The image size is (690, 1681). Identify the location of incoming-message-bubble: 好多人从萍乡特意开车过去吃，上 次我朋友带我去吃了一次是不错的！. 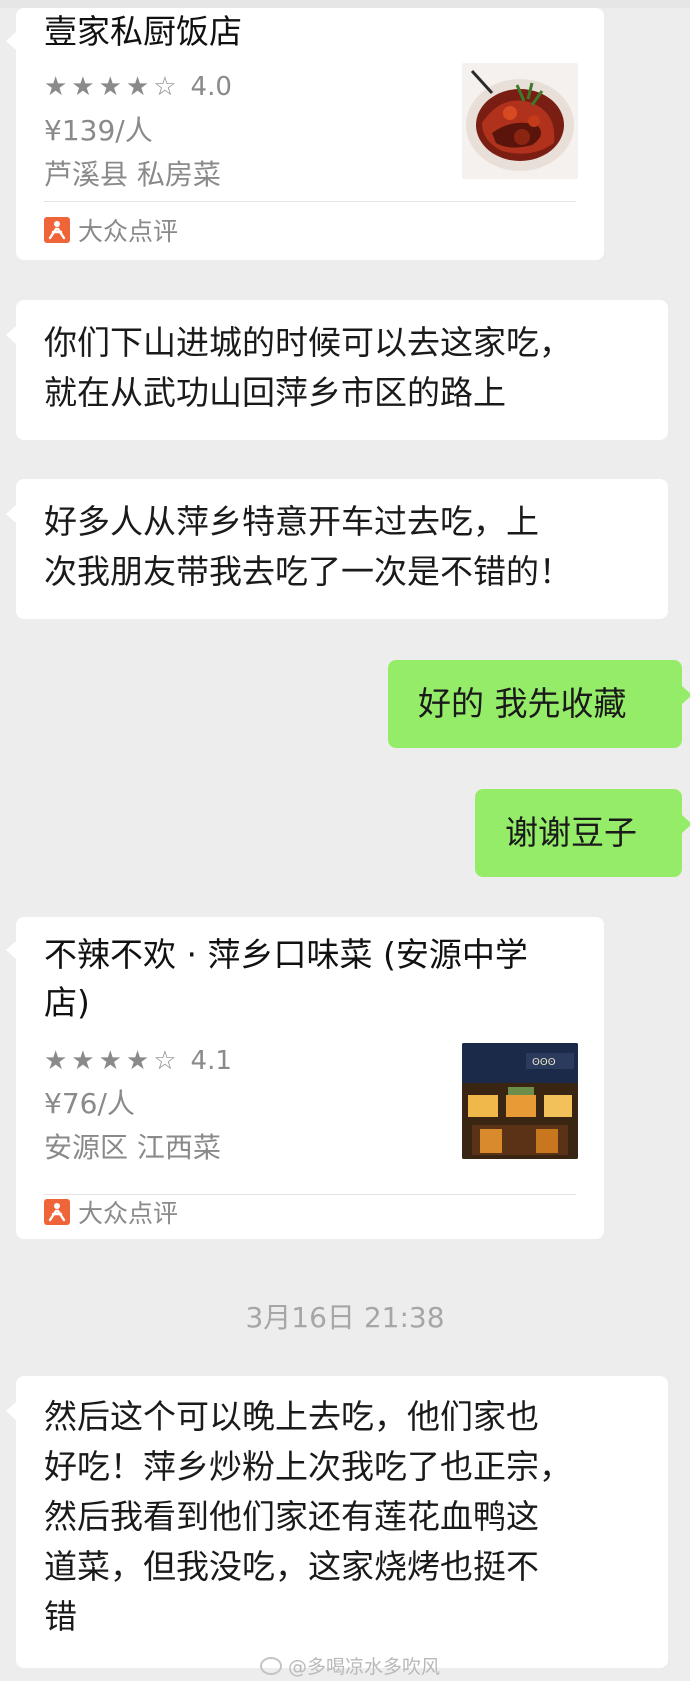
(337, 549).